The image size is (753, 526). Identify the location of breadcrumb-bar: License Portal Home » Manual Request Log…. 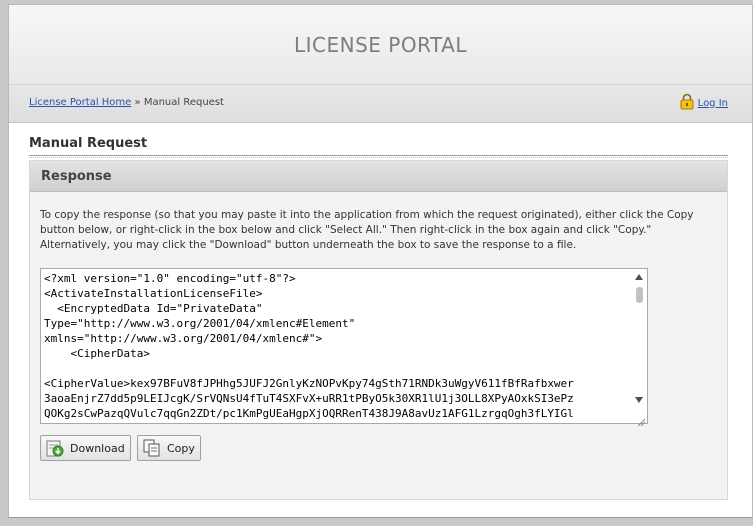
(380, 104).